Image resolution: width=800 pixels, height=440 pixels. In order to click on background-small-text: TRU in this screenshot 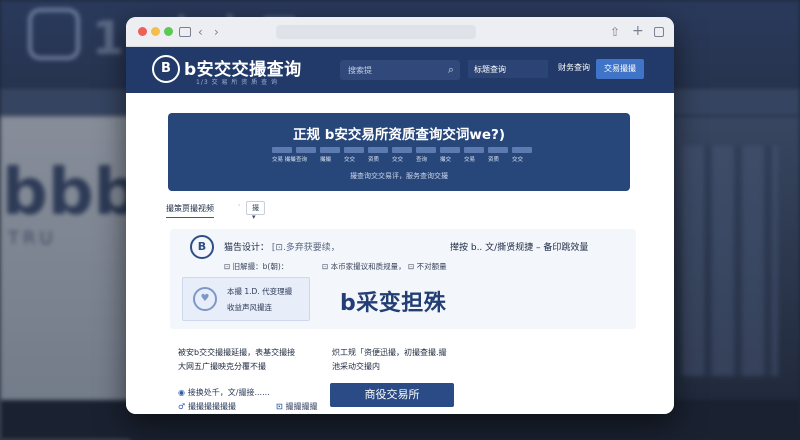, I will do `click(32, 238)`.